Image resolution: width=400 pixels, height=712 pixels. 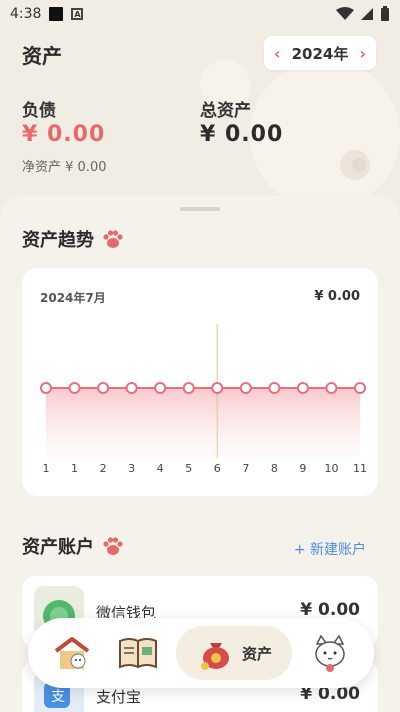 I want to click on tab-assets: 资产, so click(x=234, y=653).